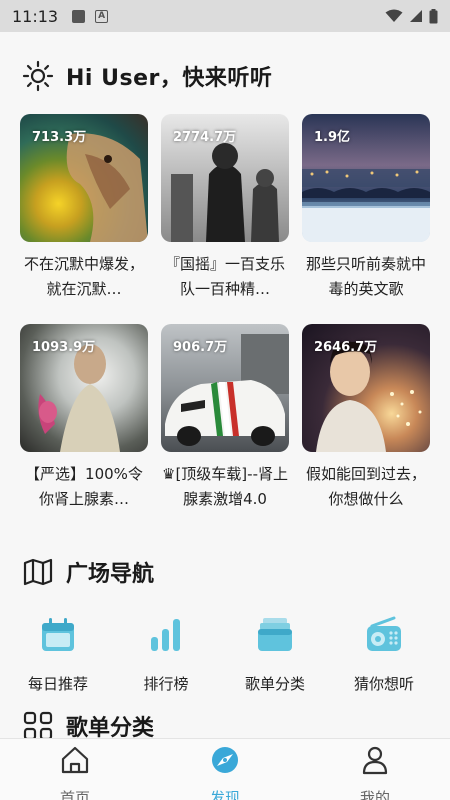 The width and height of the screenshot is (450, 800). Describe the element at coordinates (394, 15) in the screenshot. I see `wifi-icon` at that location.